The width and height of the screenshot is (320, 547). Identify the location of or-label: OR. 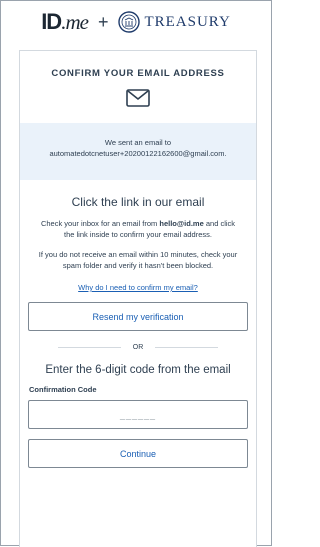
(138, 347).